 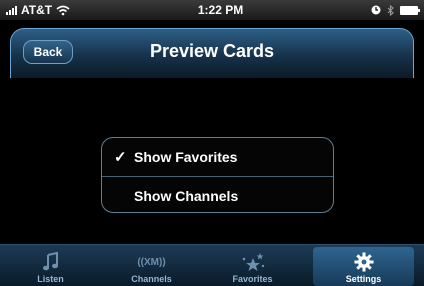 I want to click on carrier-label: AT&T, so click(x=37, y=10).